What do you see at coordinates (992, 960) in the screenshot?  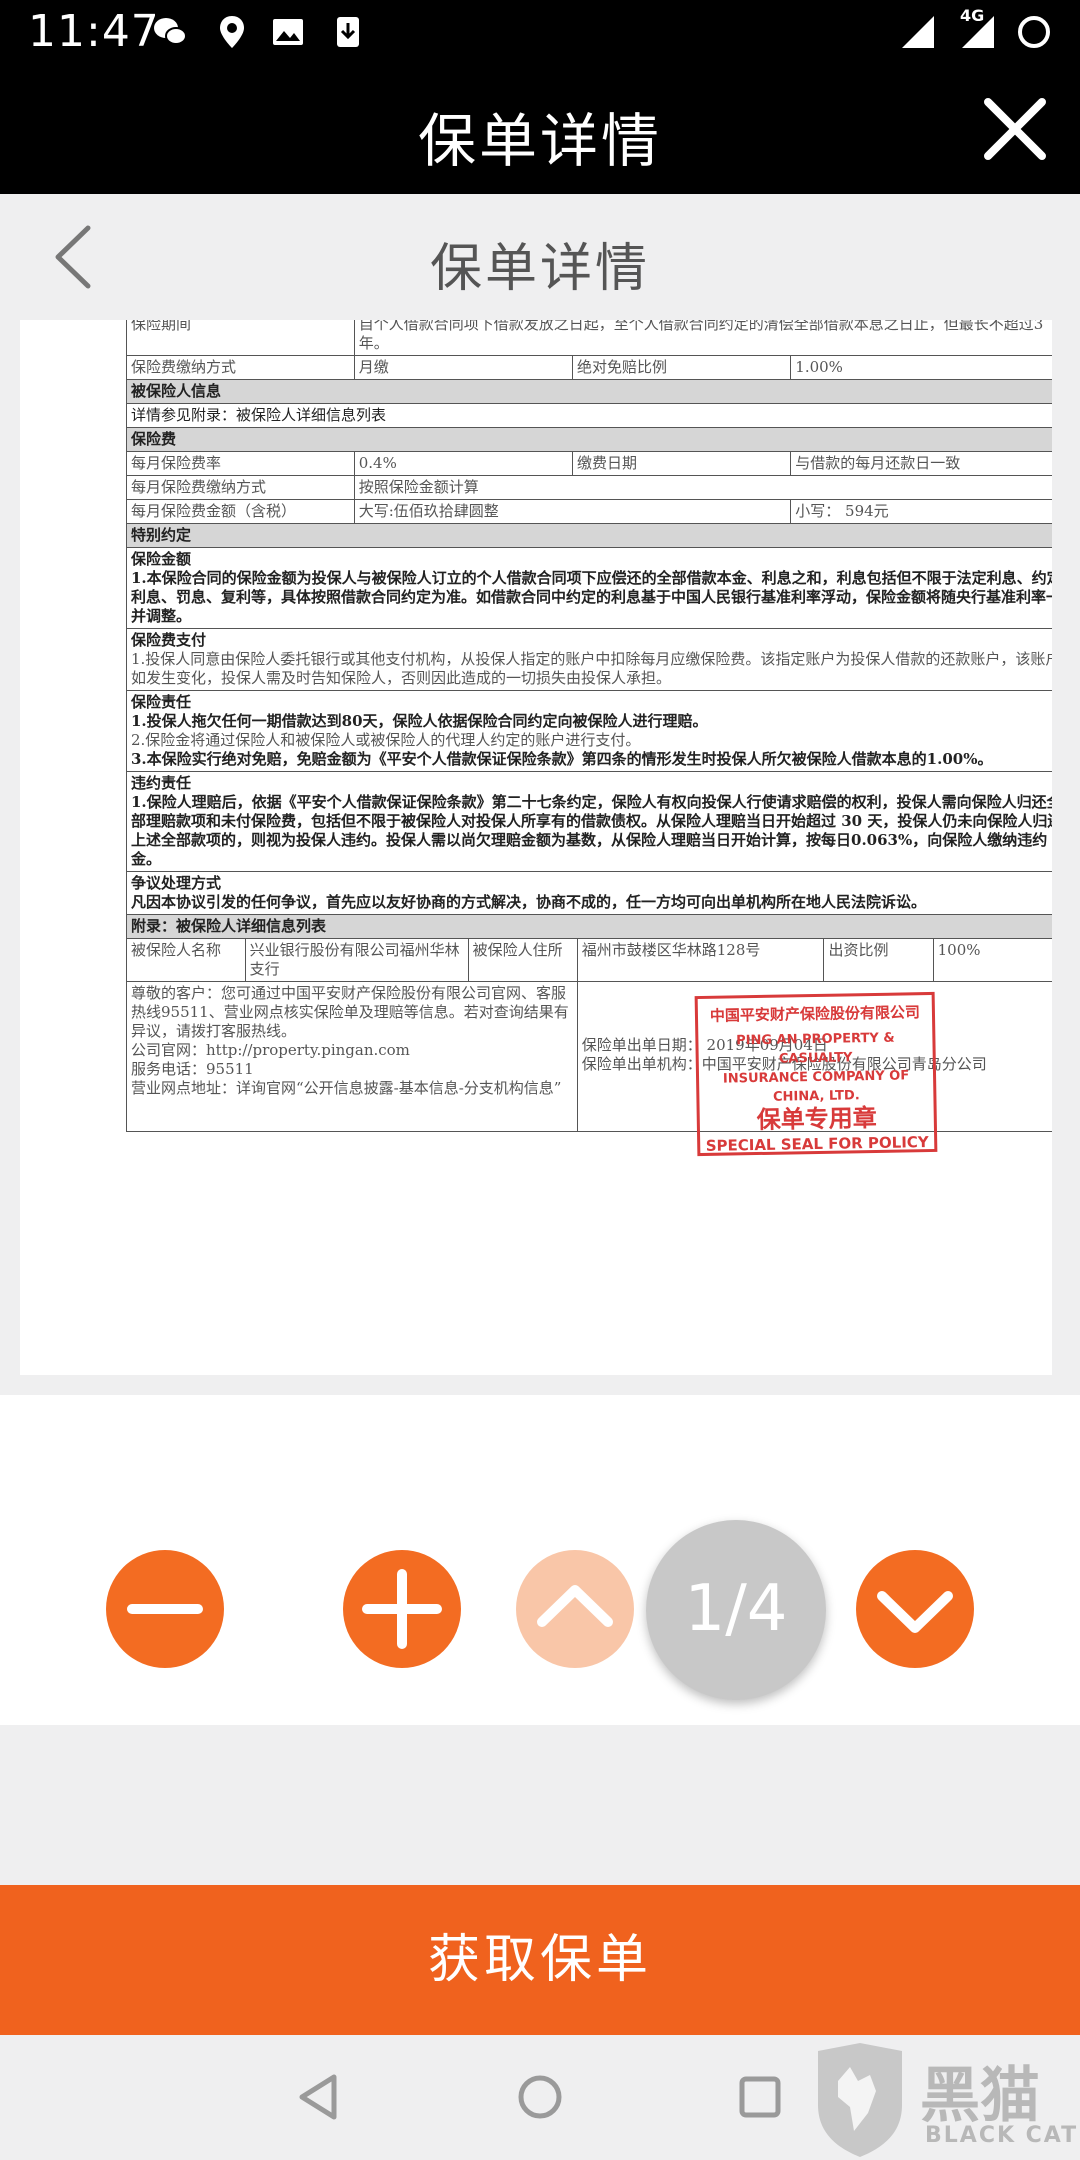 I see `share-value: 100%` at bounding box center [992, 960].